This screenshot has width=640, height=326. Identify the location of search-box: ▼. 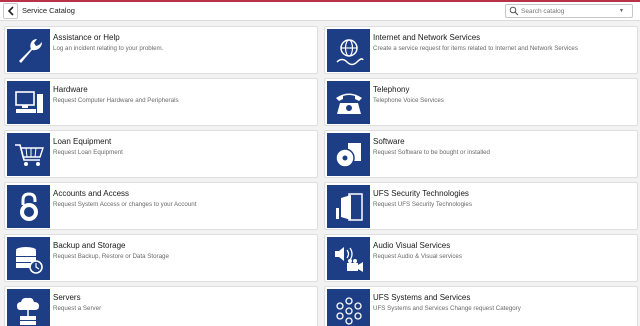
(569, 11).